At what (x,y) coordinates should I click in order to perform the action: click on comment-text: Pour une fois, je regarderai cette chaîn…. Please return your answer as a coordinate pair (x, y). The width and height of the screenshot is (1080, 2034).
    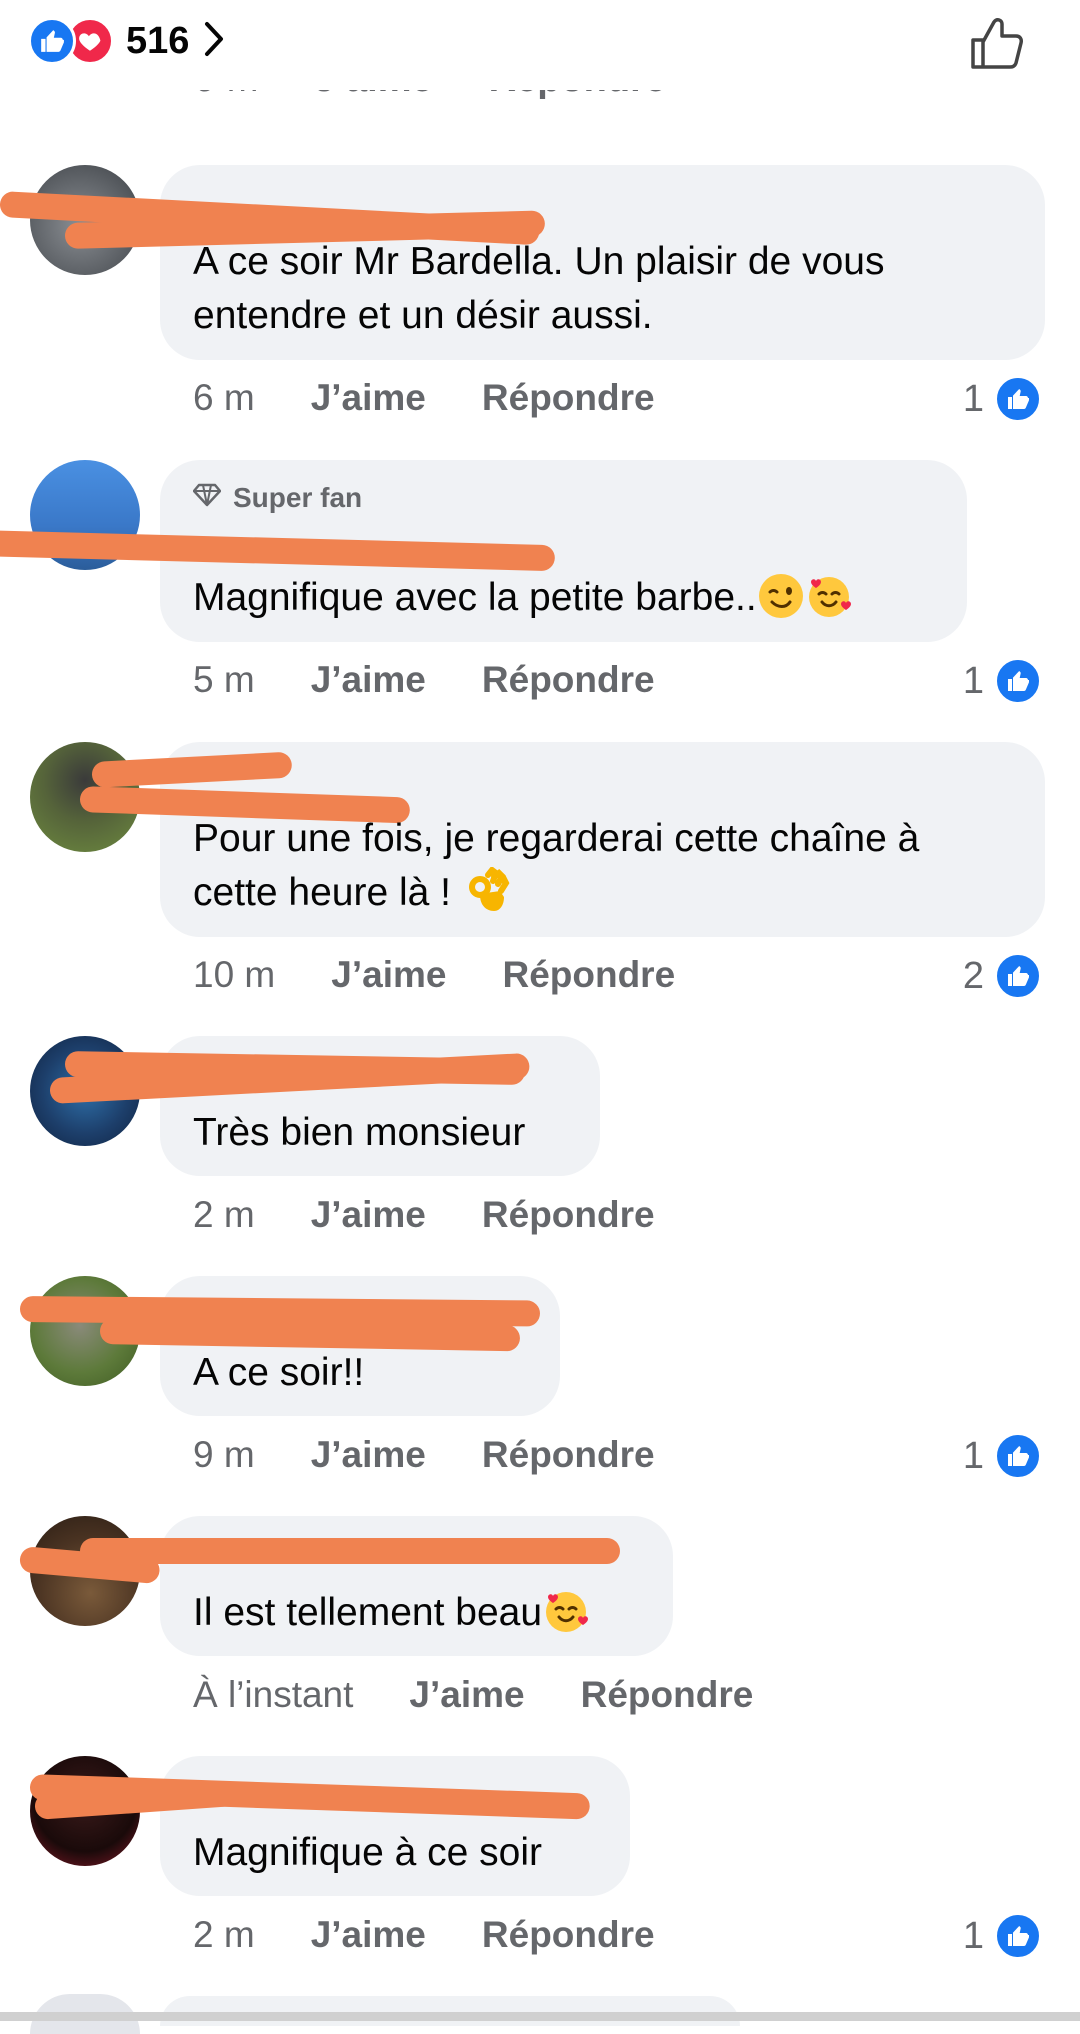
    Looking at the image, I should click on (556, 838).